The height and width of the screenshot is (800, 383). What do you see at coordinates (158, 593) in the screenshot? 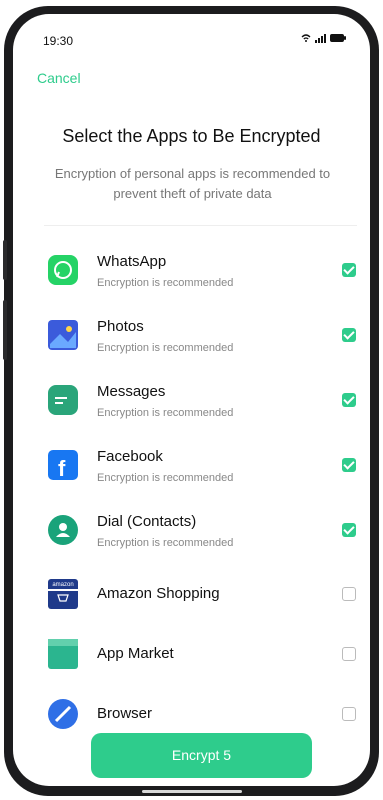
I see `app-name: Amazon Shopping` at bounding box center [158, 593].